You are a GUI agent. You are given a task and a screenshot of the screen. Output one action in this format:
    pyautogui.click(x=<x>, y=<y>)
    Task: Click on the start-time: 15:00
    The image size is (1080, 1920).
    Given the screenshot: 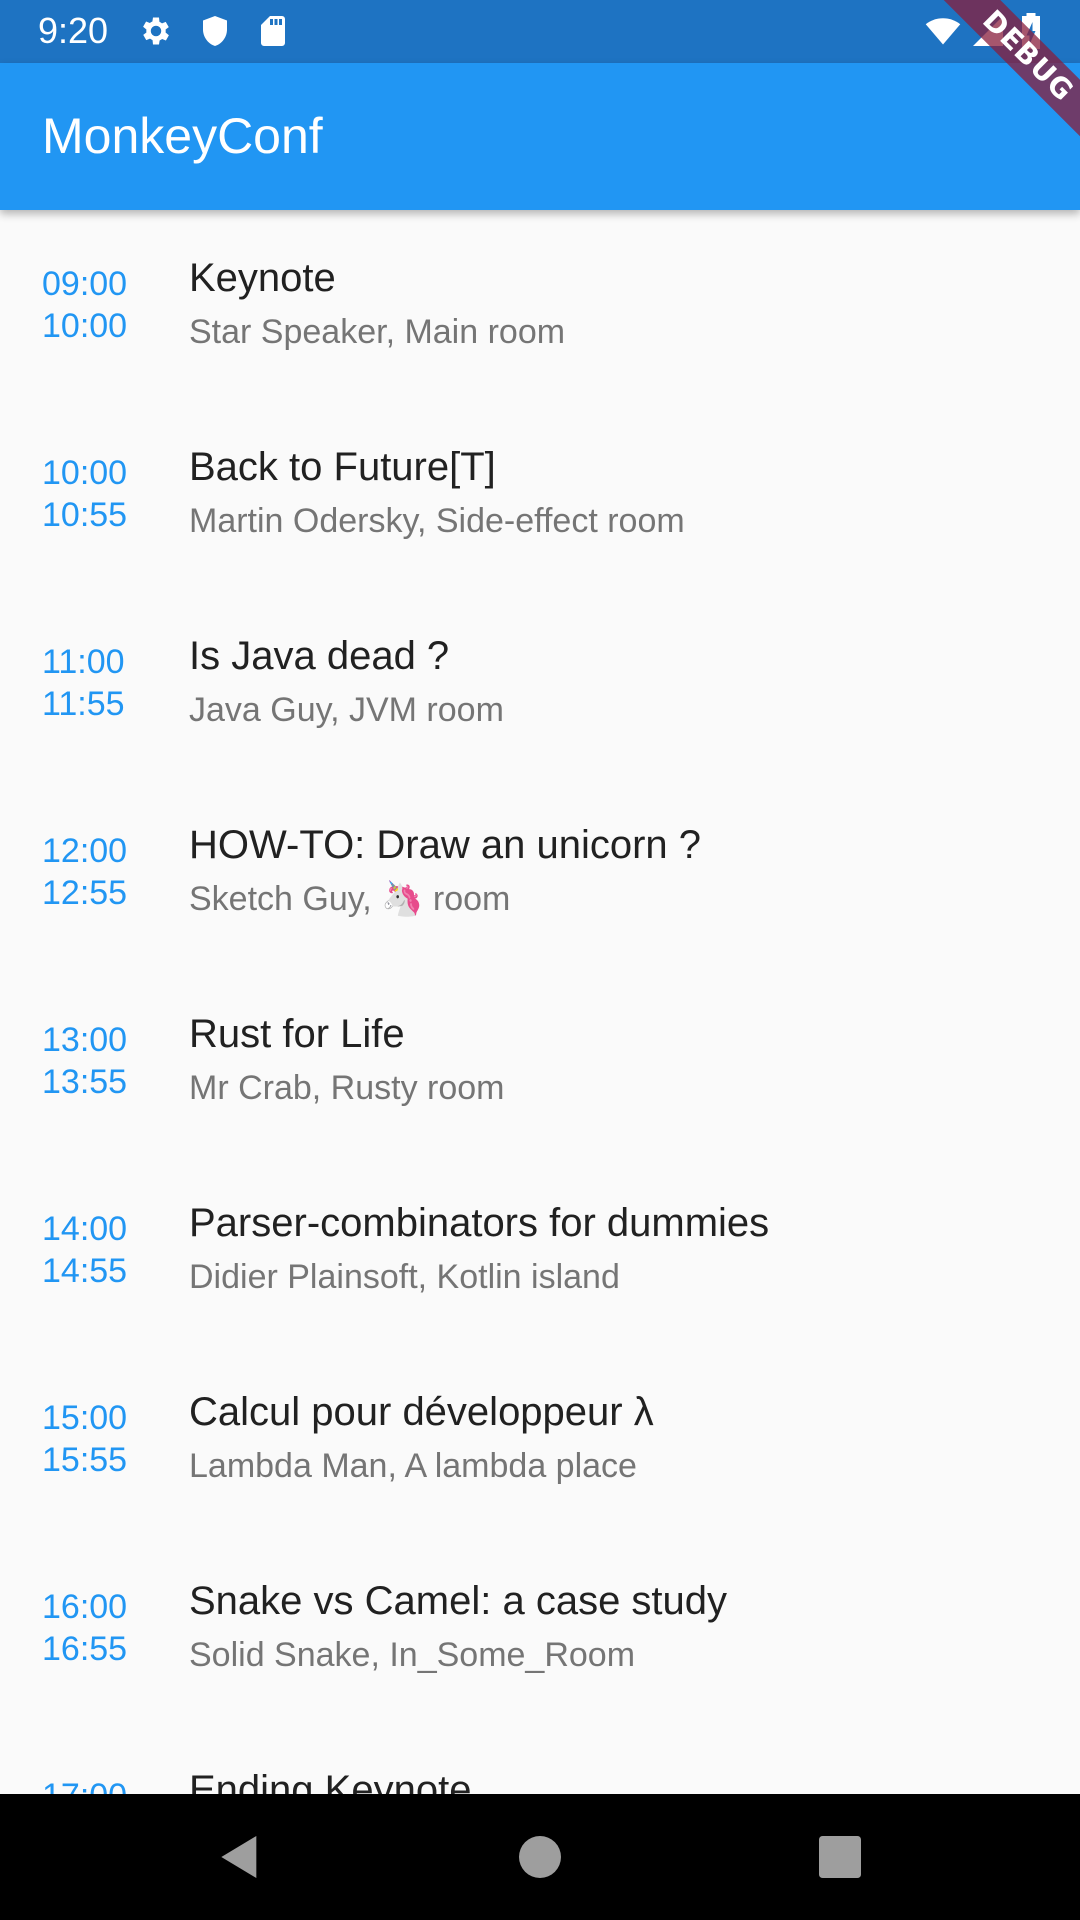 What is the action you would take?
    pyautogui.click(x=85, y=1418)
    